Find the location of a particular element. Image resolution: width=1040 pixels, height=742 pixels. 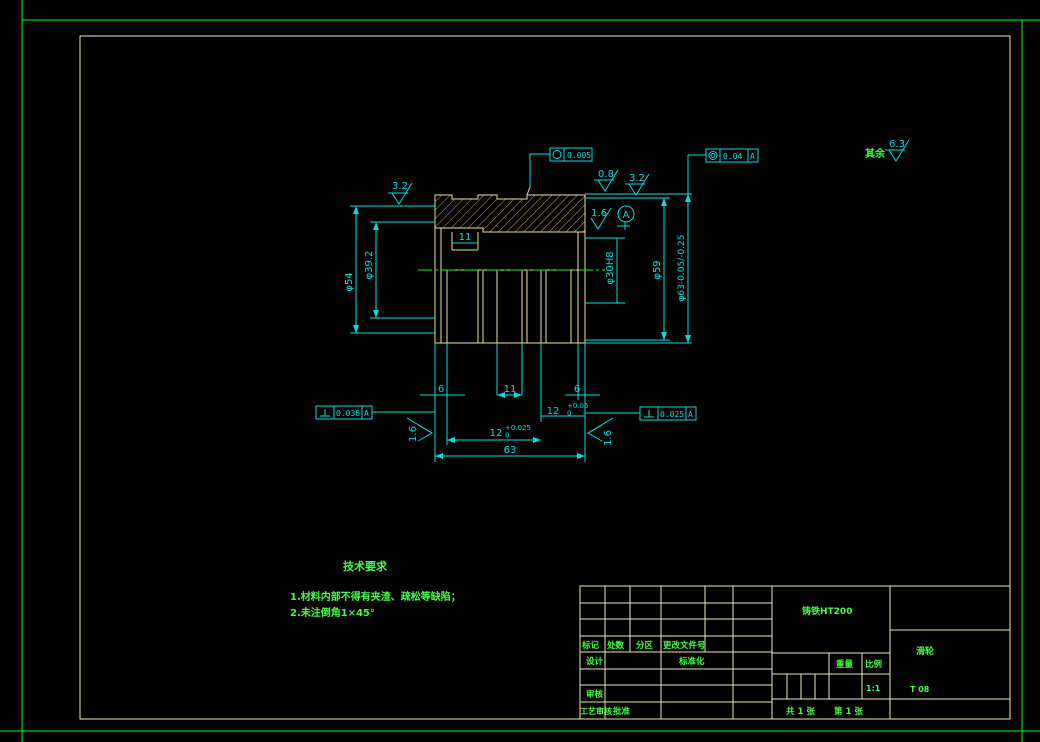

tb-mark: 标记 is located at coordinates (590, 645).